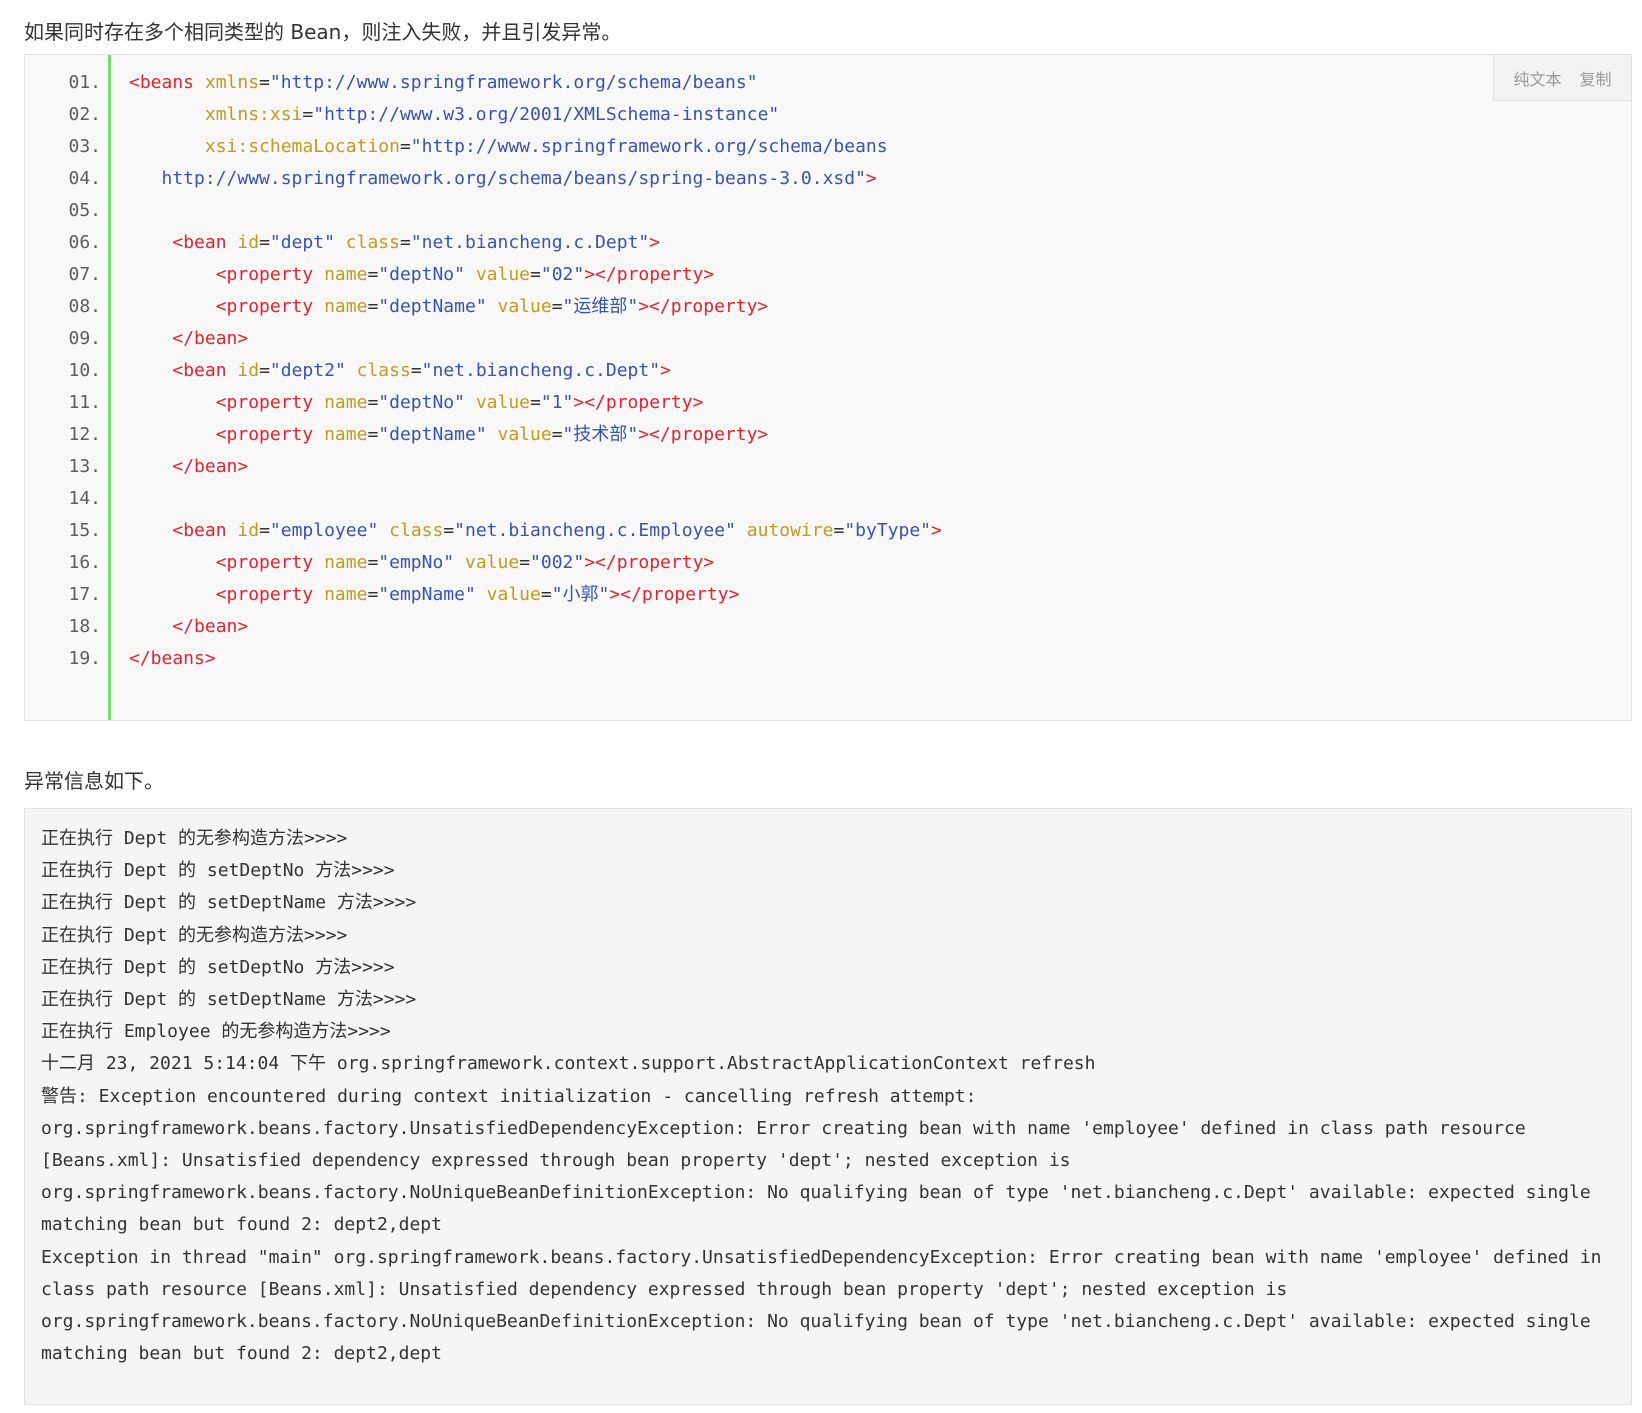 Image resolution: width=1642 pixels, height=1413 pixels. Describe the element at coordinates (600, 306) in the screenshot. I see `code-token: "运维部"` at that location.